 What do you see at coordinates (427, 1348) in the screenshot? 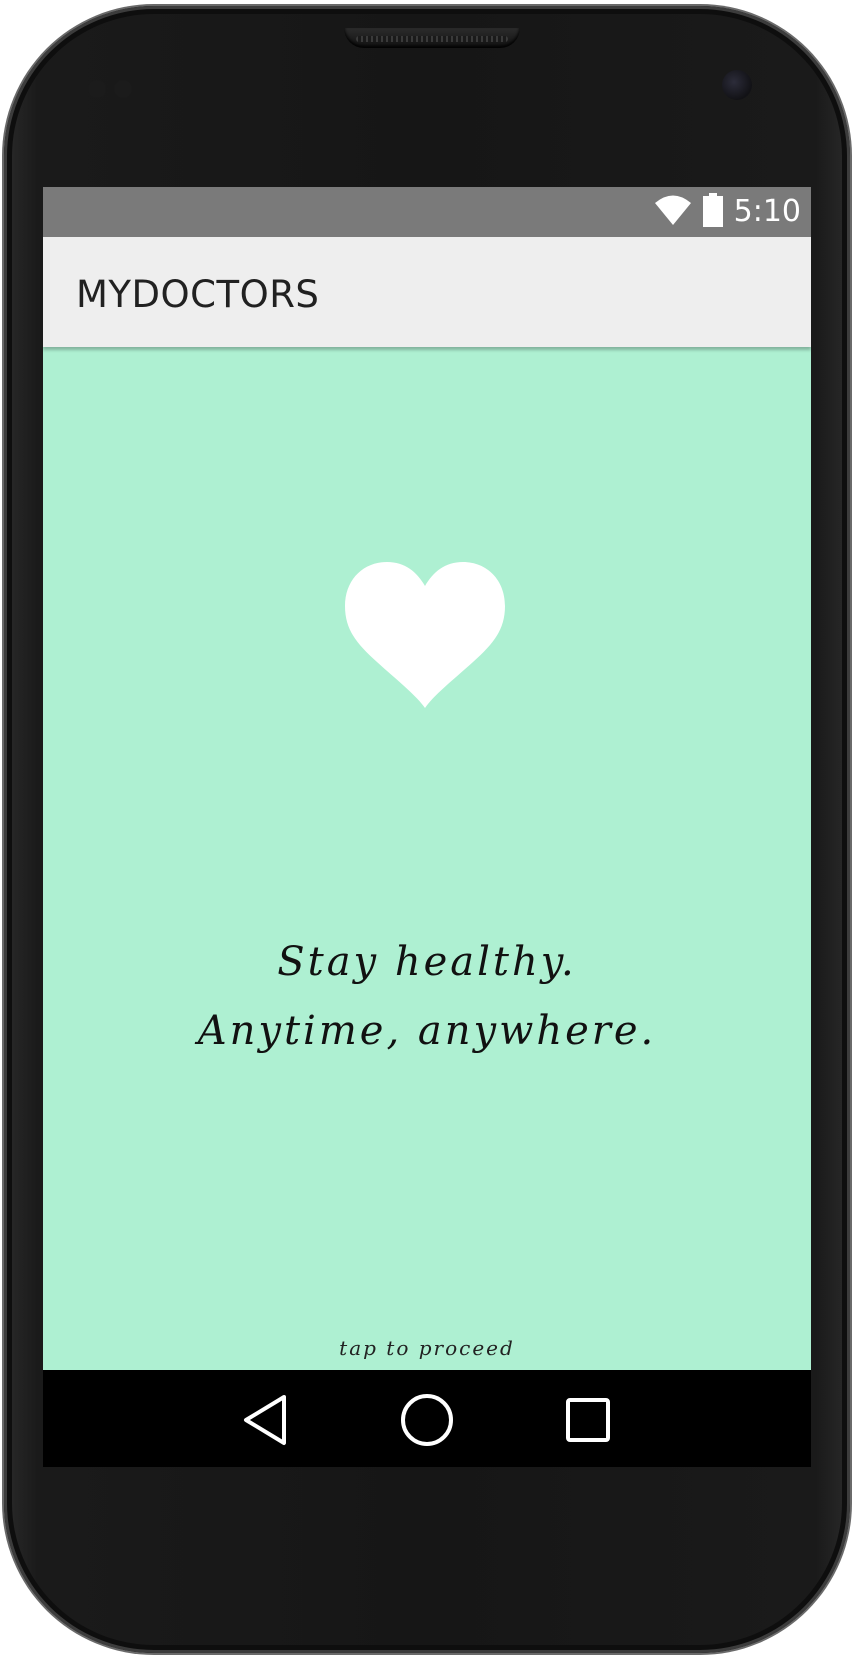
I see `tap-to-proceed-hint: tap to proceed` at bounding box center [427, 1348].